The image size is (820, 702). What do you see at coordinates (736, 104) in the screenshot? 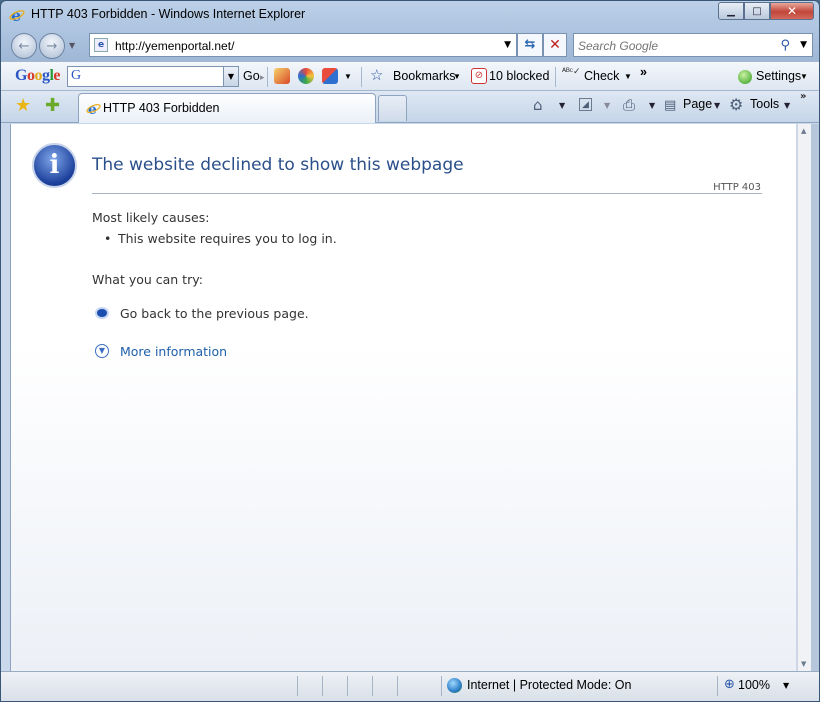
I see `gear-icon: ⚙` at bounding box center [736, 104].